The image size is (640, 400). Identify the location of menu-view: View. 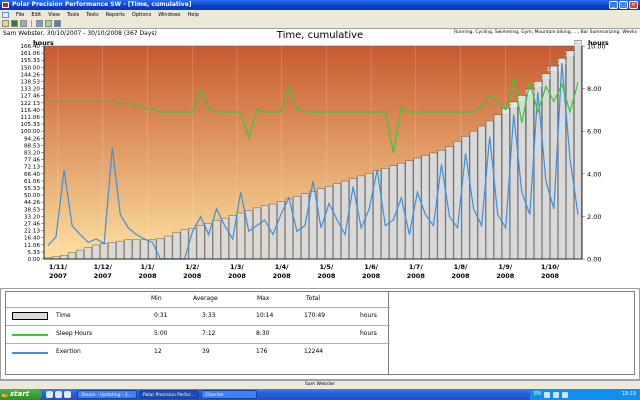
(54, 15).